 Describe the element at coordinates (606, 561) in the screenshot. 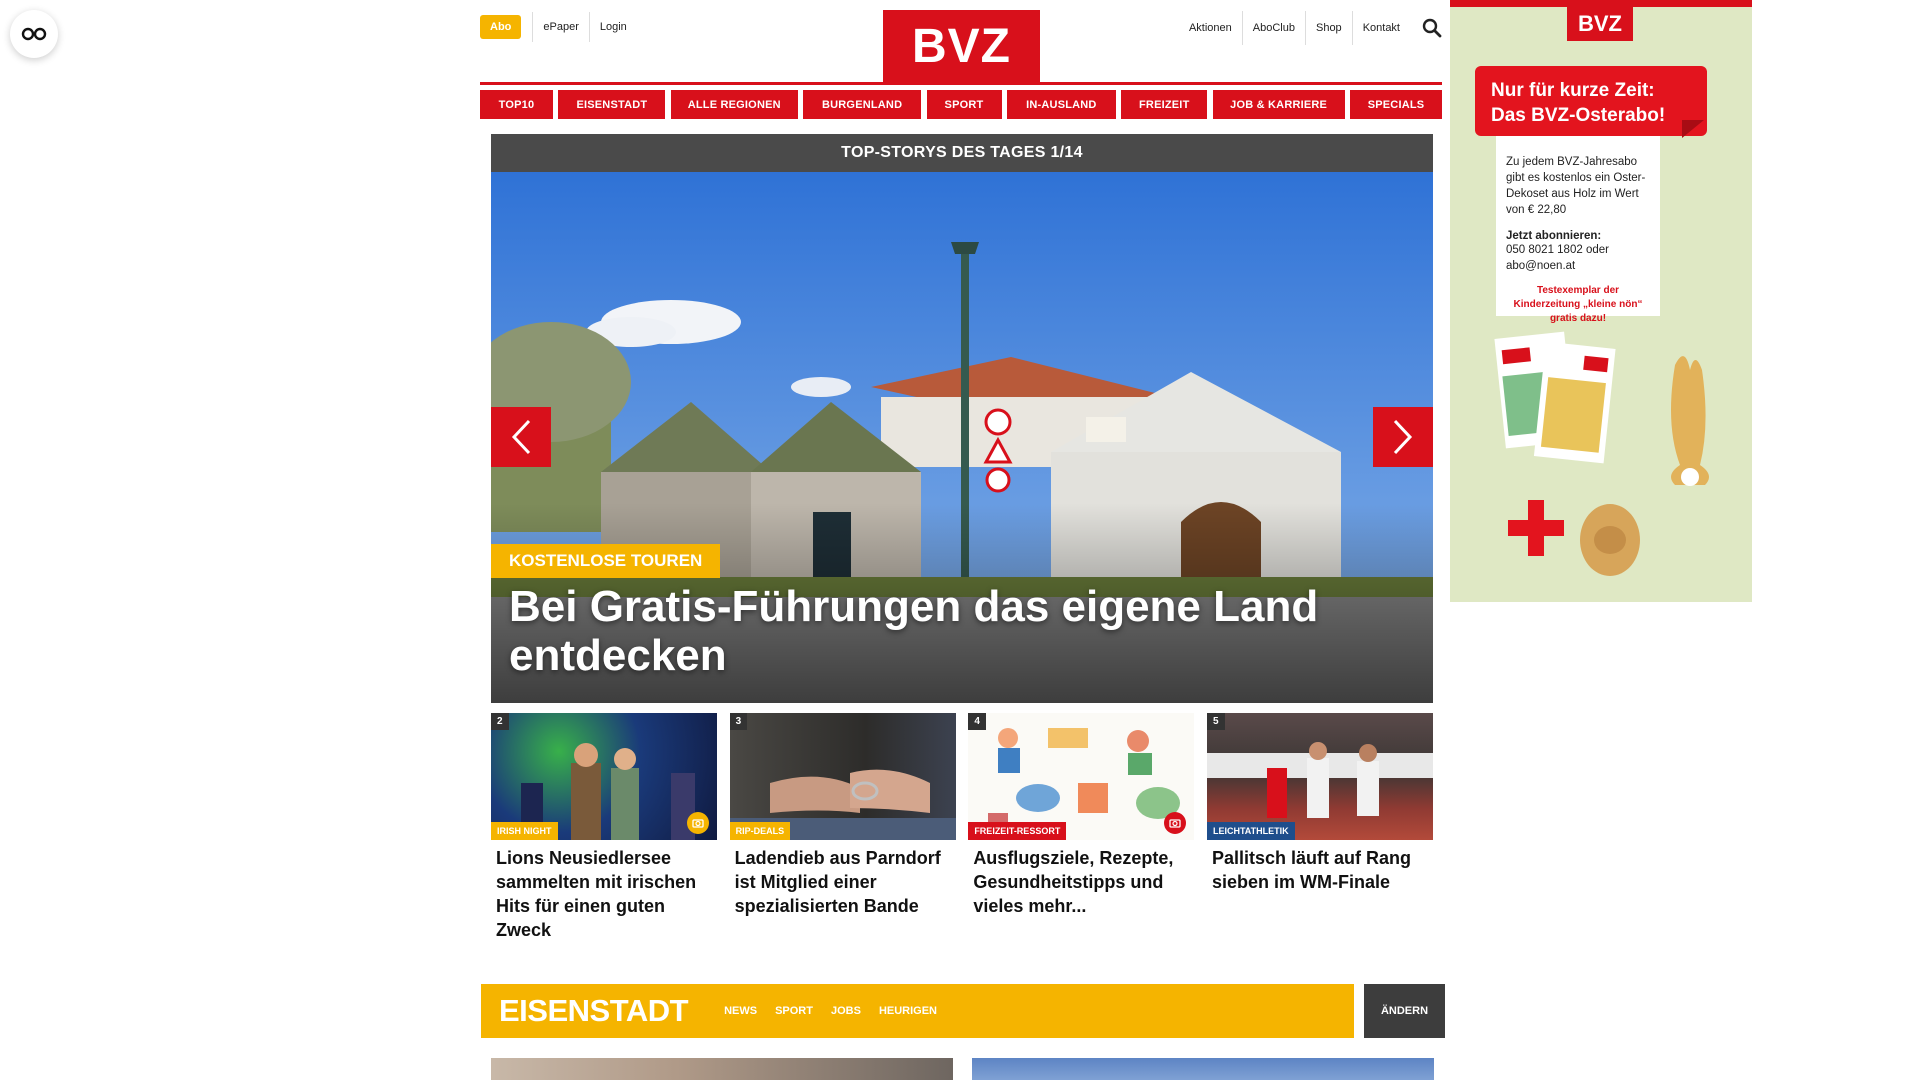

I see `hero-kicker: KOSTENLOSE TOUREN` at that location.